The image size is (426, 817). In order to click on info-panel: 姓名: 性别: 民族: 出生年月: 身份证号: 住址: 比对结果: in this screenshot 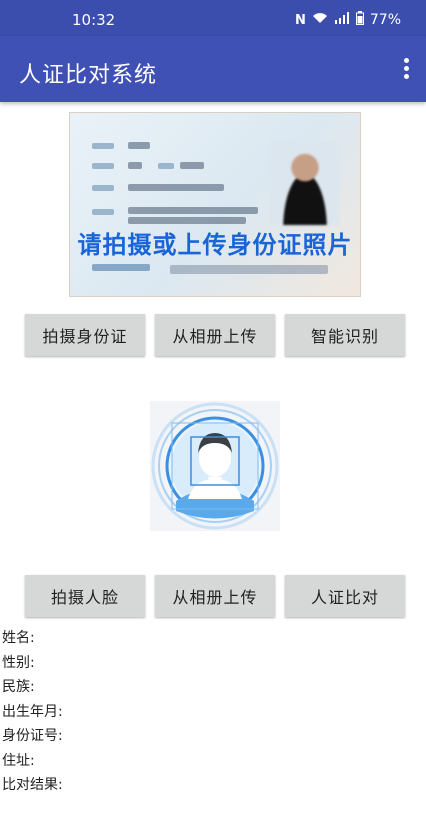, I will do `click(32, 714)`.